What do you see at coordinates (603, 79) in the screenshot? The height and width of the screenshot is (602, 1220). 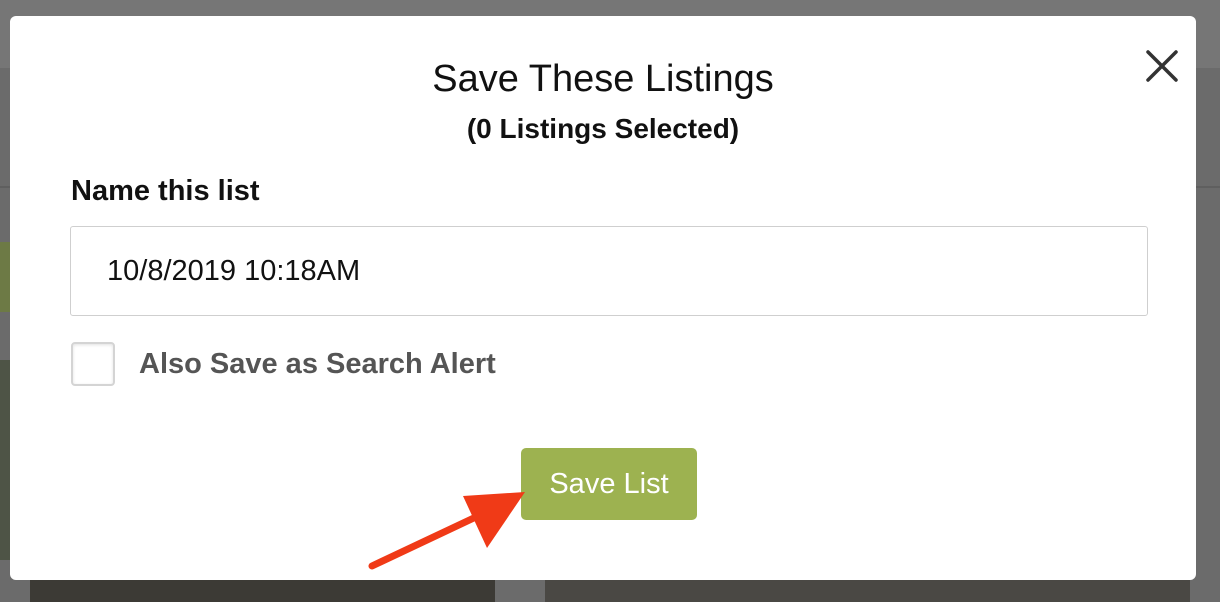 I see `modal-title: Save These Listings` at bounding box center [603, 79].